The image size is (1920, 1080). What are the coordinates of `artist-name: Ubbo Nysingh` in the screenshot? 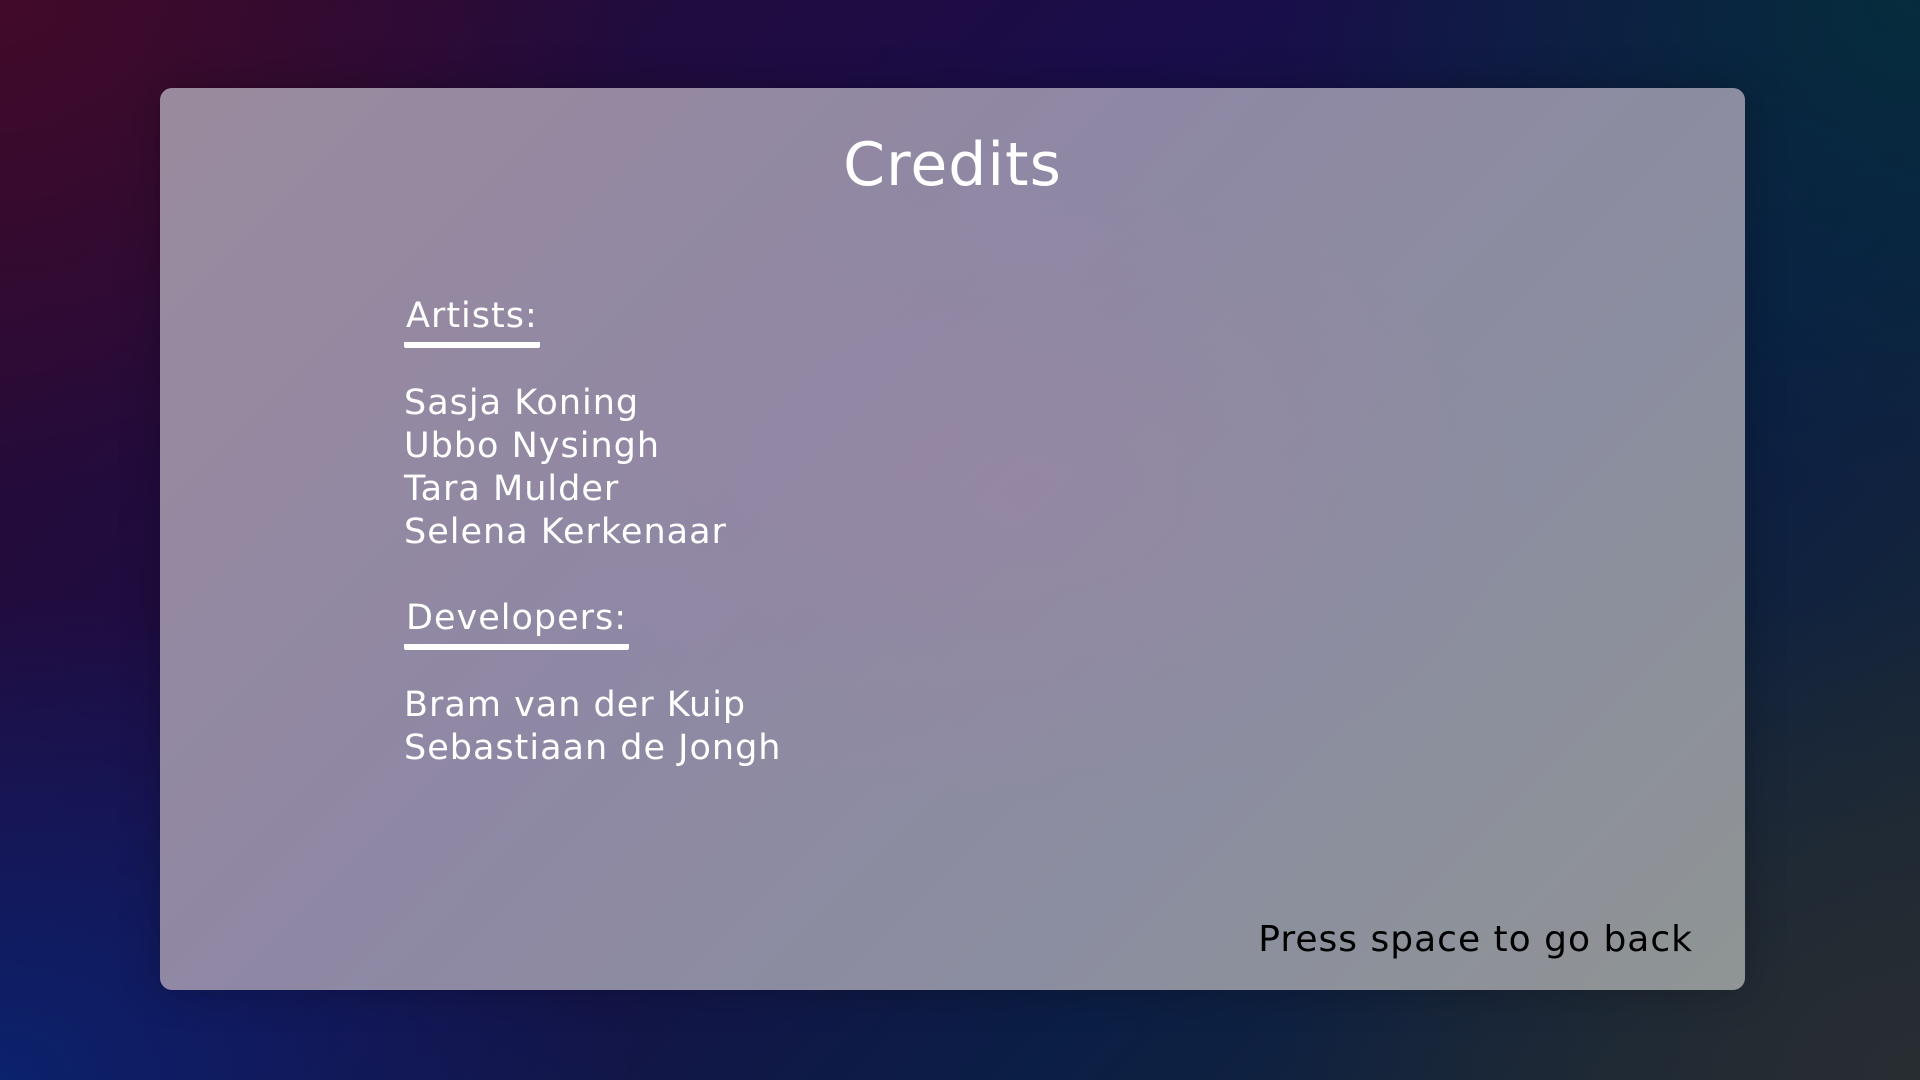 It's located at (532, 446).